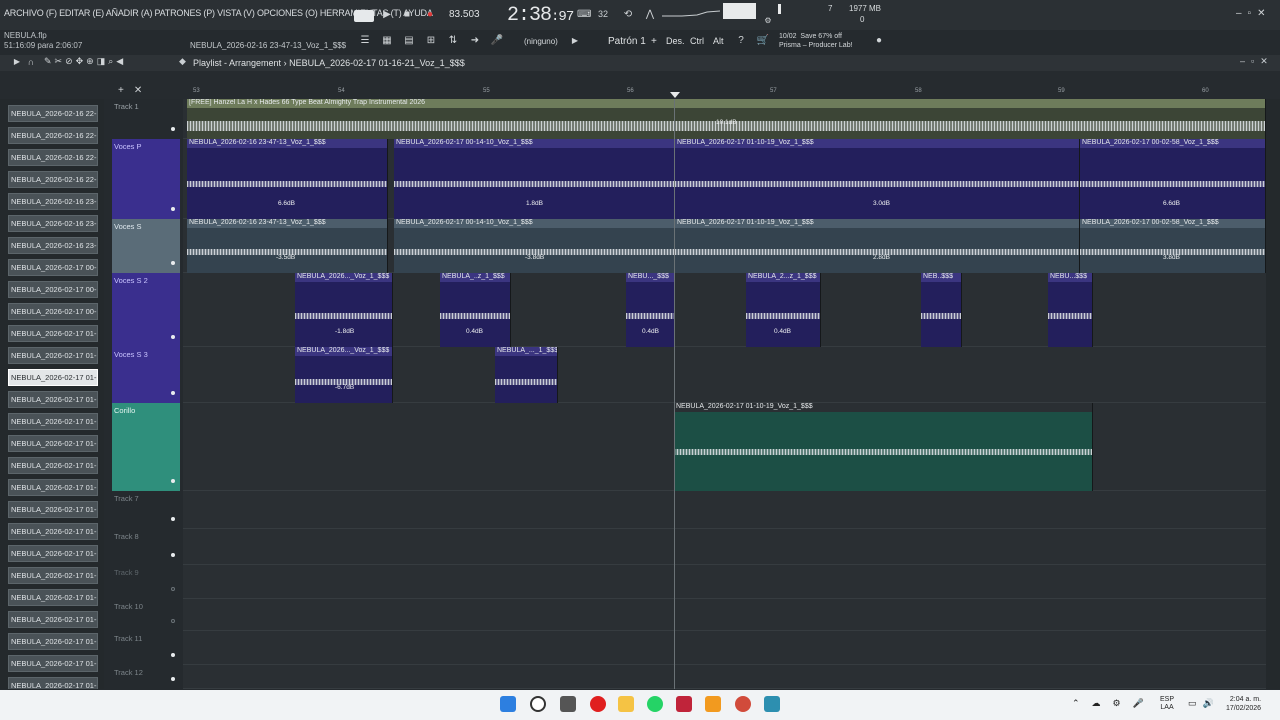 The width and height of the screenshot is (1280, 720). What do you see at coordinates (941, 310) in the screenshot?
I see `audio-clip: NEB..$$$` at bounding box center [941, 310].